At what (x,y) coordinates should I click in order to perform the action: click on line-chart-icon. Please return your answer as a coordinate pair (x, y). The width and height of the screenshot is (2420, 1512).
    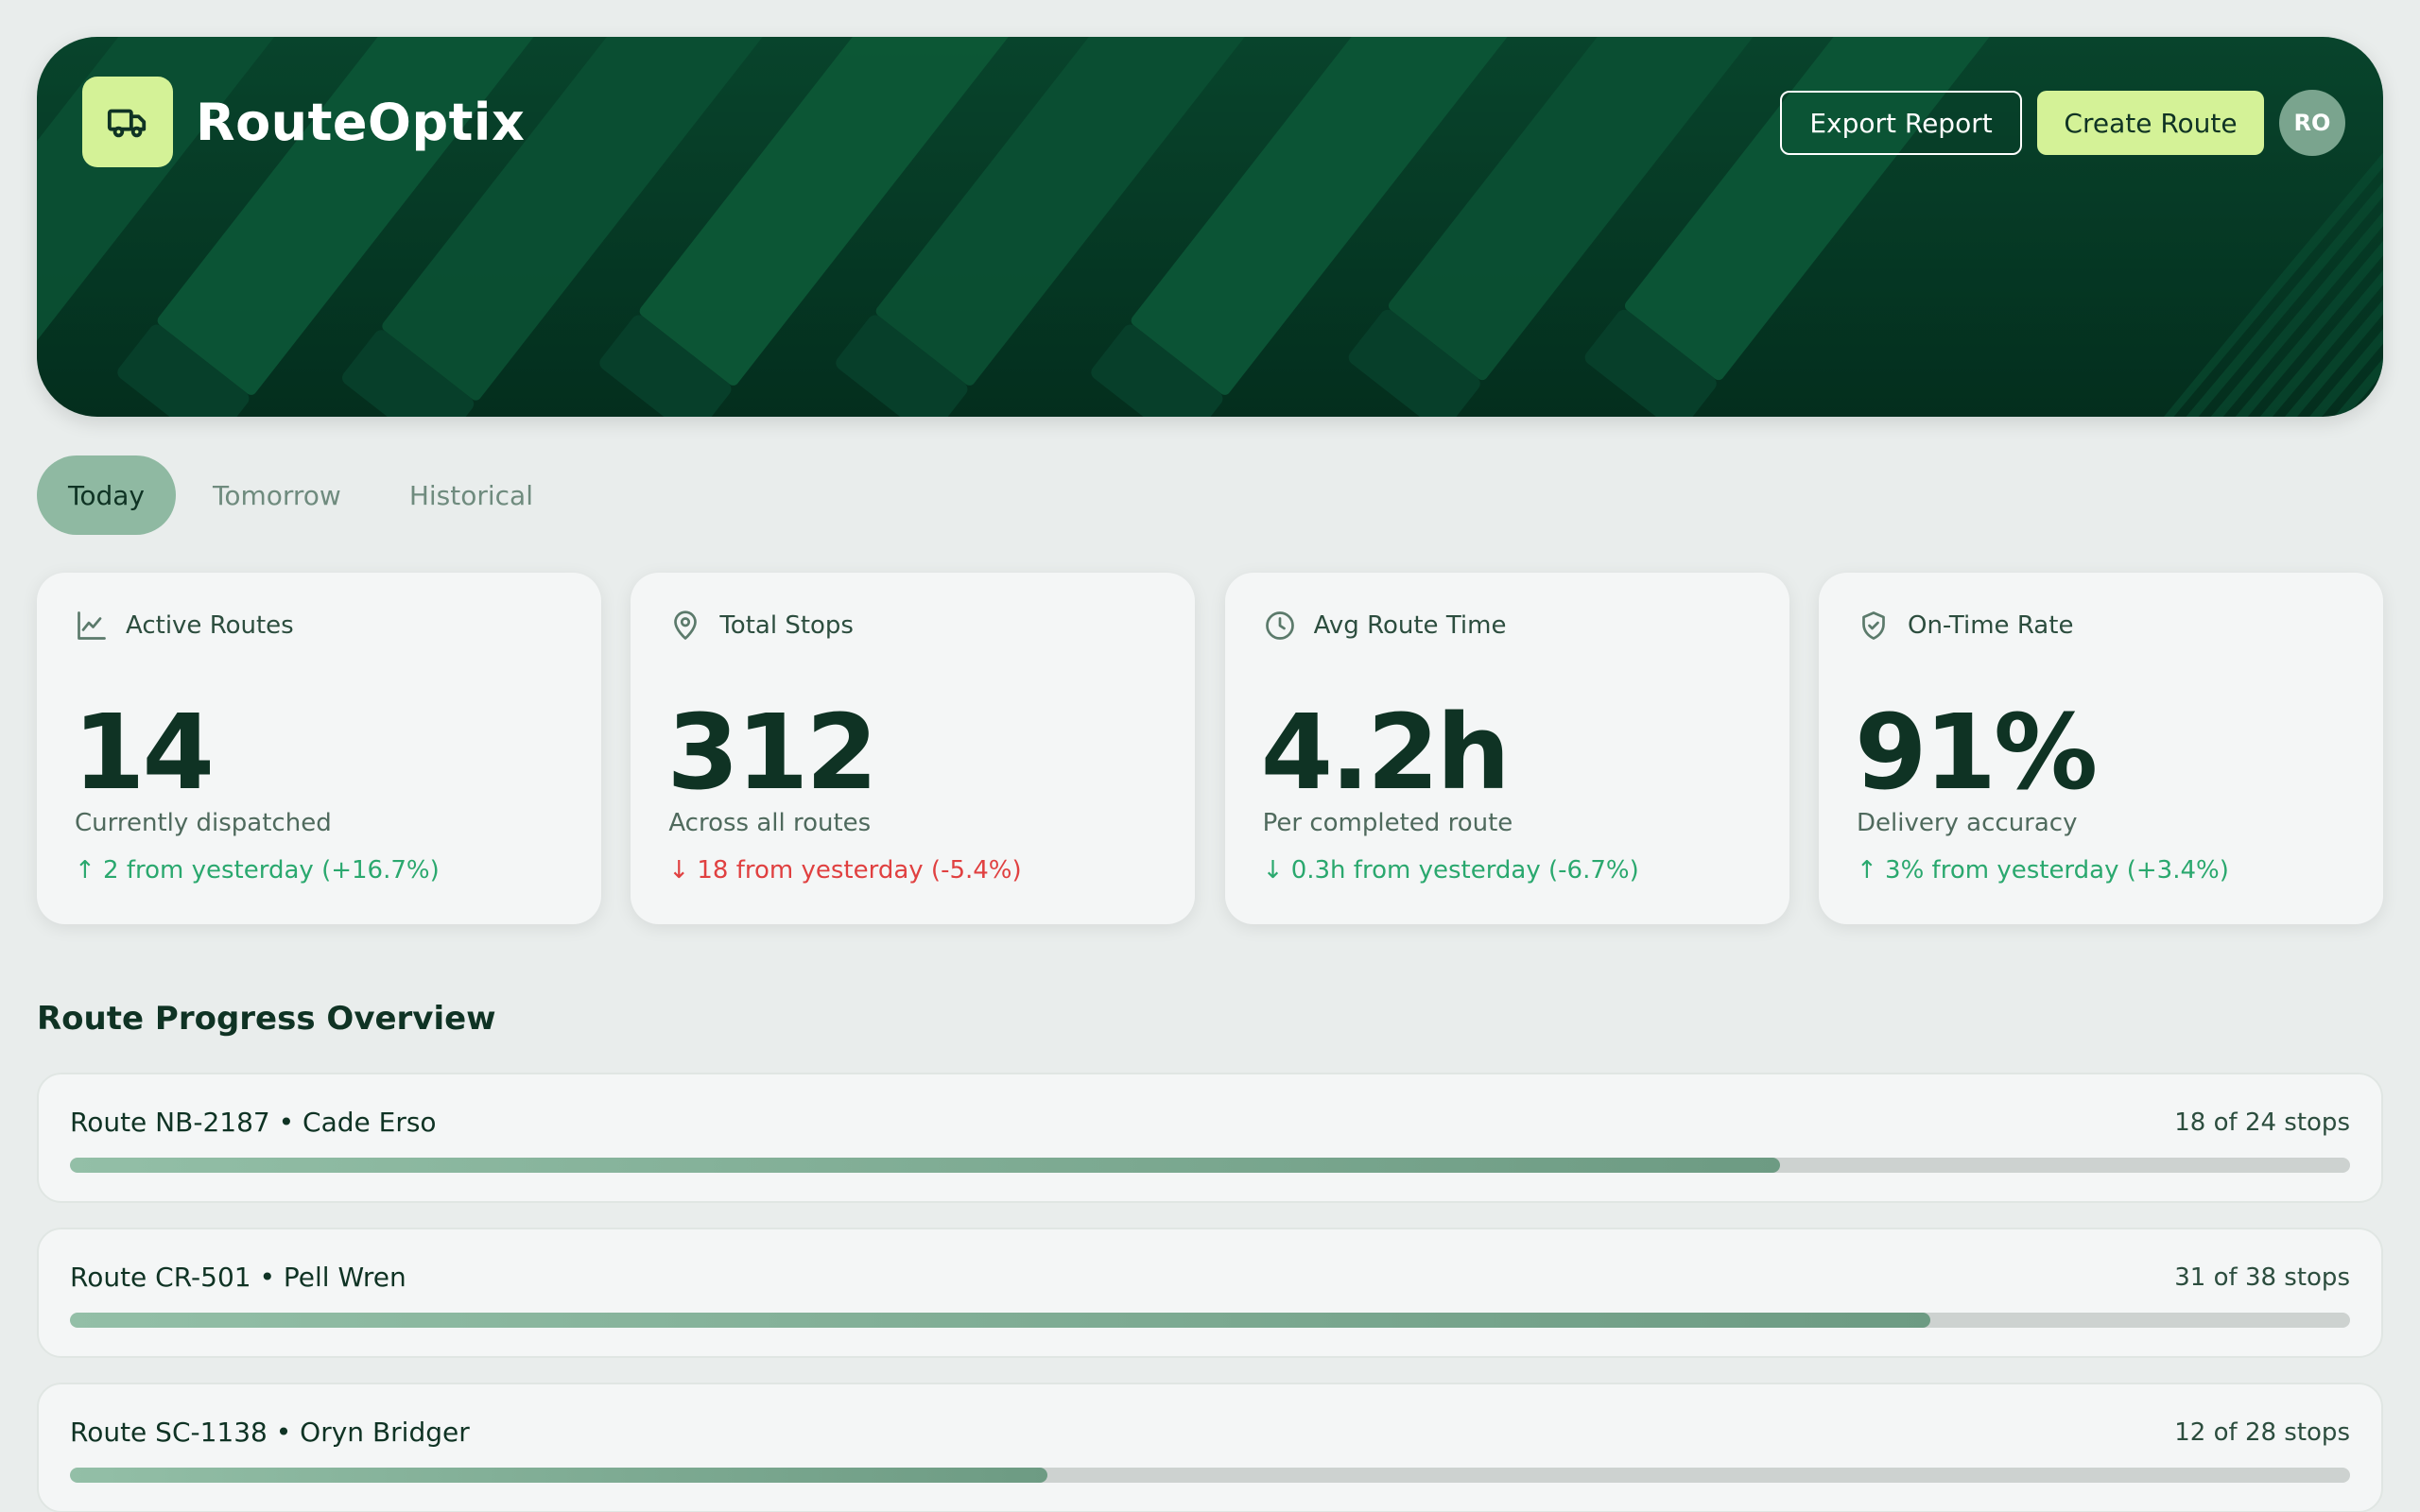
    Looking at the image, I should click on (92, 625).